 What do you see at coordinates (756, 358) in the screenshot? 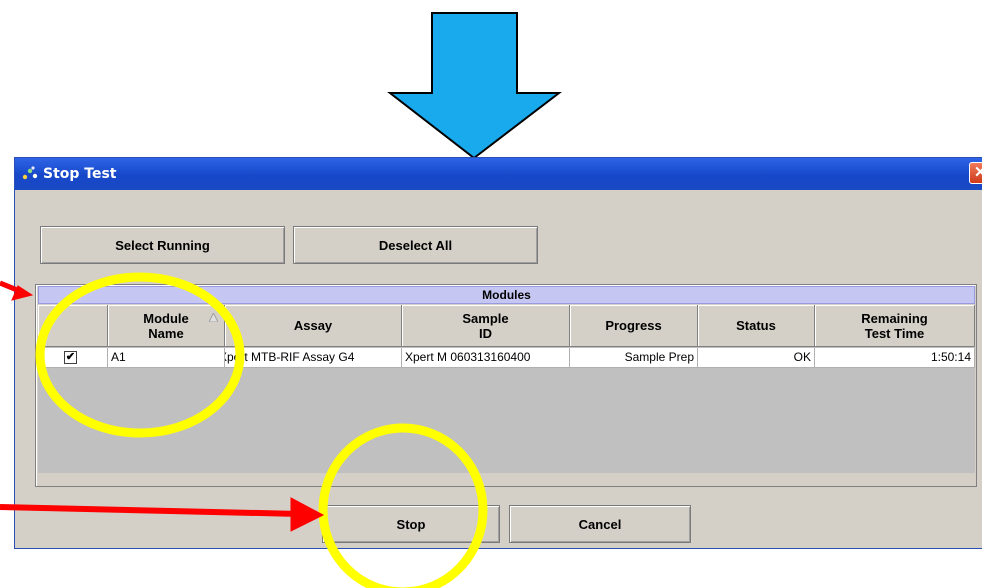
I see `status-cell: OK` at bounding box center [756, 358].